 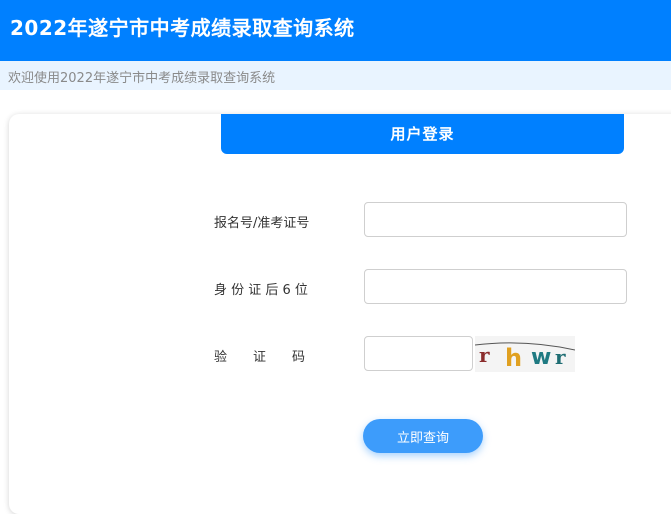 I want to click on svg-text: h, so click(x=513, y=358).